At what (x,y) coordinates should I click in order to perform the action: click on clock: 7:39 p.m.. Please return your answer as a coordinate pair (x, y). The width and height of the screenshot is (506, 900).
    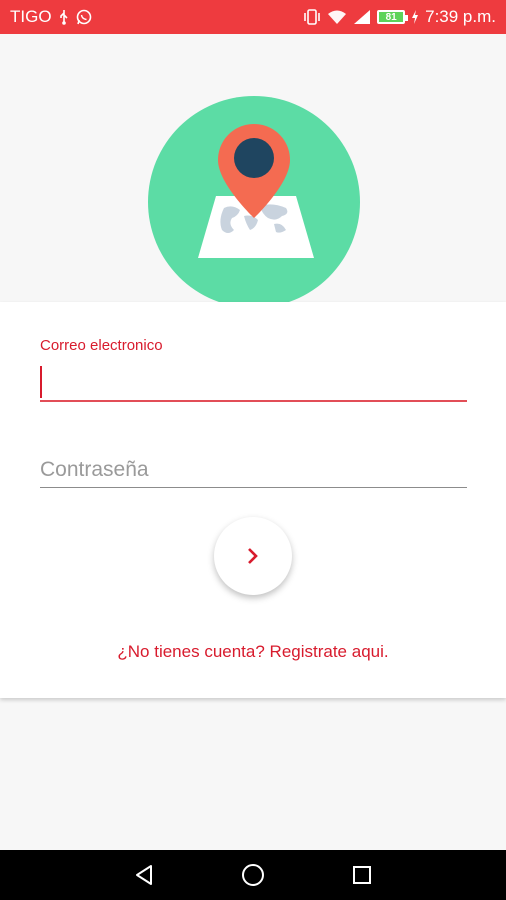
    Looking at the image, I should click on (460, 16).